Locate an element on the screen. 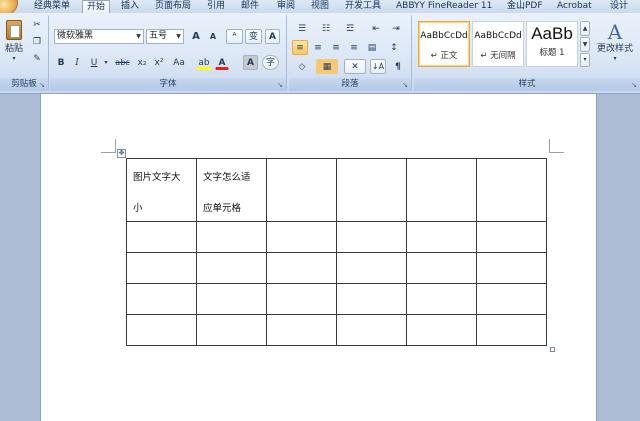 The width and height of the screenshot is (640, 421). clipboard-launcher-icon: ↘ is located at coordinates (42, 85).